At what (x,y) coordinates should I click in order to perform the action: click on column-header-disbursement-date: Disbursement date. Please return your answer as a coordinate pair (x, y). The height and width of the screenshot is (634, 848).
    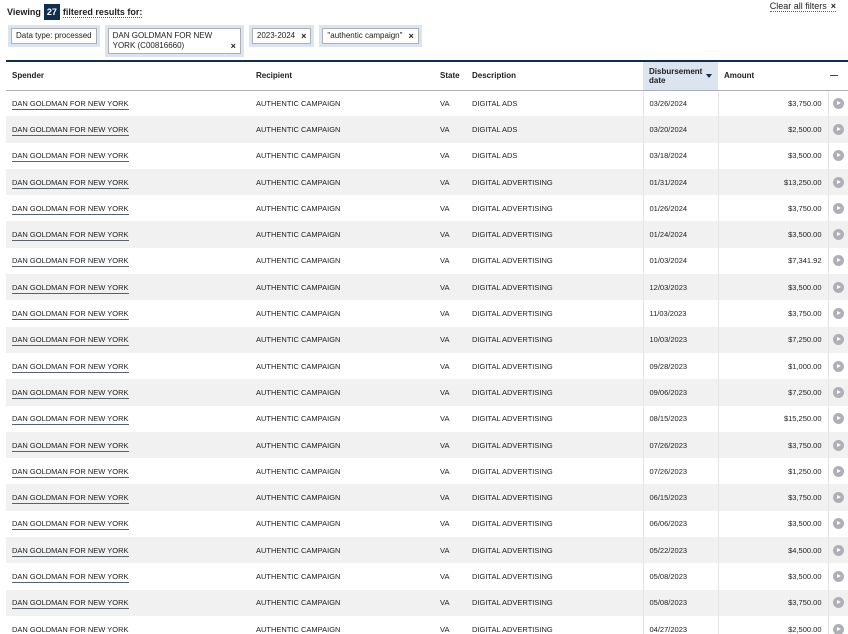
    Looking at the image, I should click on (680, 75).